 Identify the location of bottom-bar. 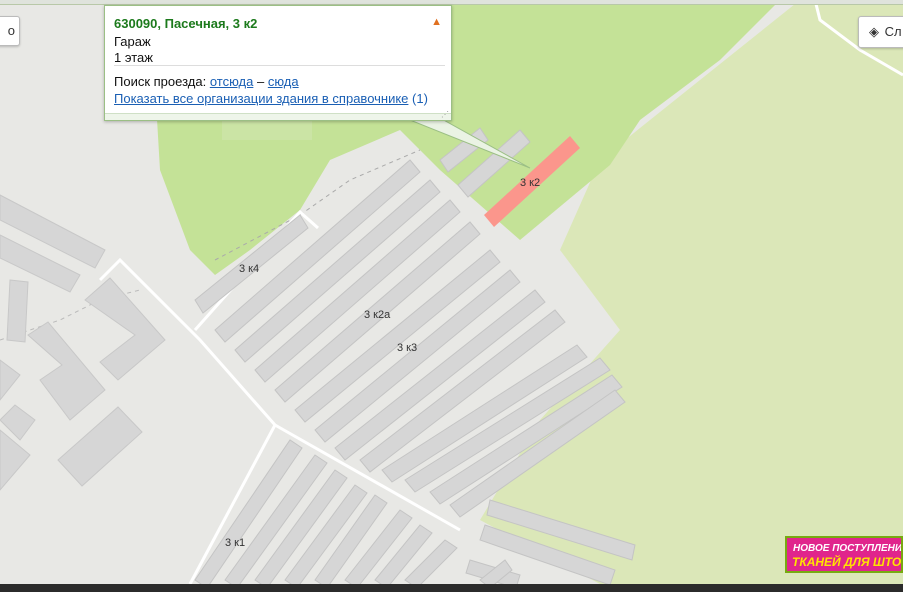
(451, 588).